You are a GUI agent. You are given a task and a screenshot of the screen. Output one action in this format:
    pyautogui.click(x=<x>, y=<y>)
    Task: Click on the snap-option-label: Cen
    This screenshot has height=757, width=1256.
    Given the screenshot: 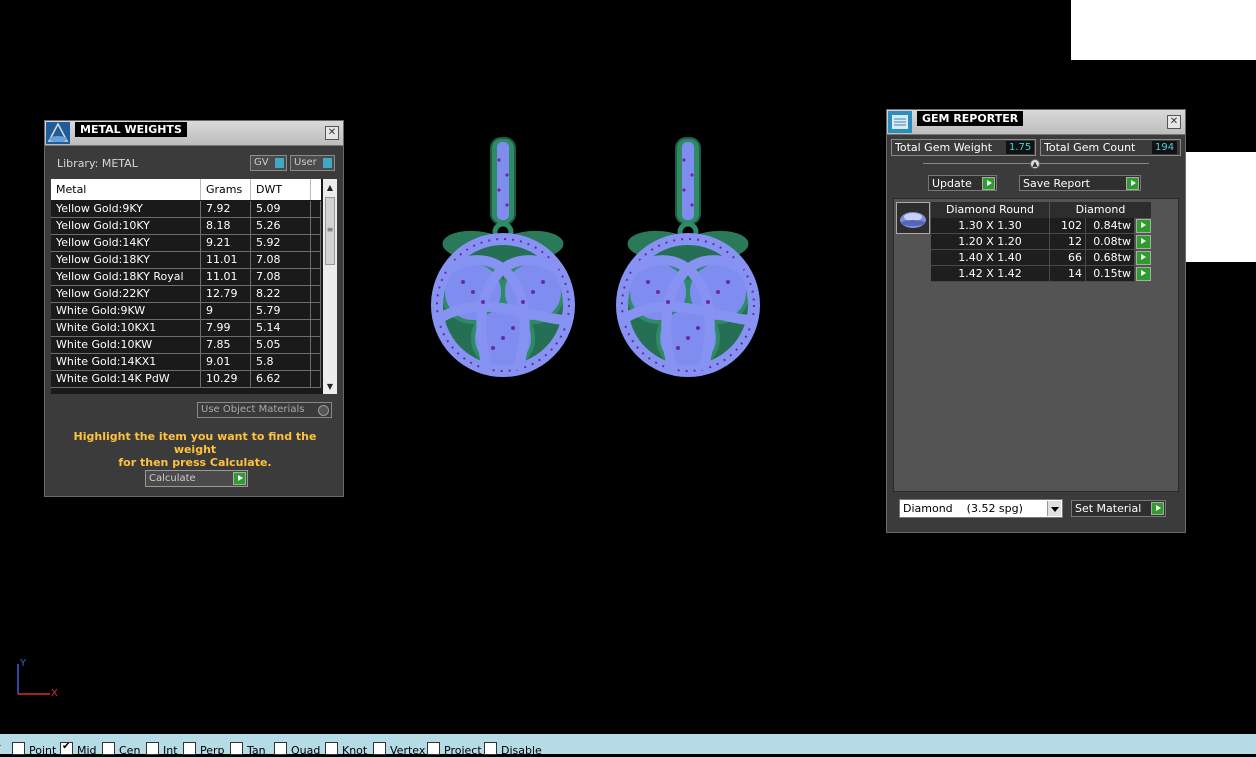 What is the action you would take?
    pyautogui.click(x=130, y=750)
    